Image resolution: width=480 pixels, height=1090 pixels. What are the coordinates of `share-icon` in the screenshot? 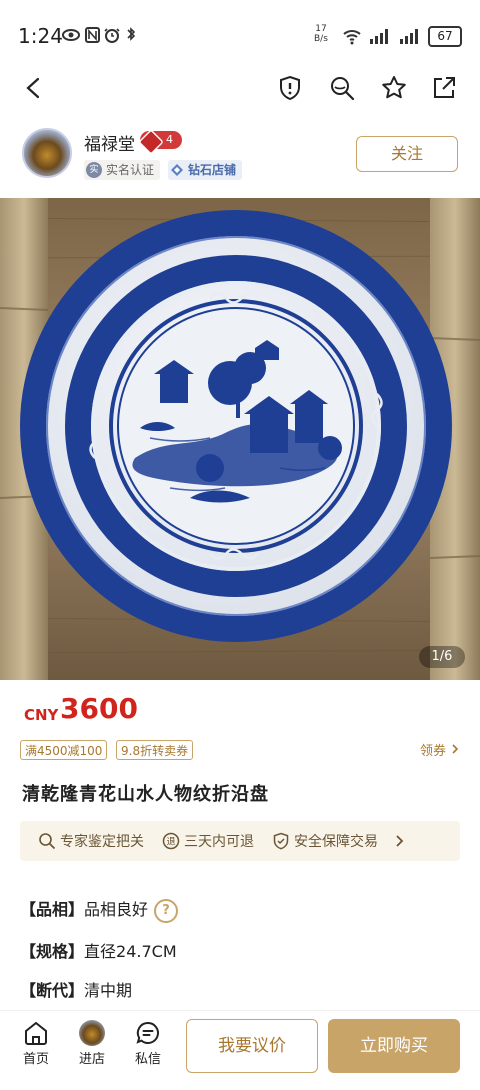 It's located at (444, 87).